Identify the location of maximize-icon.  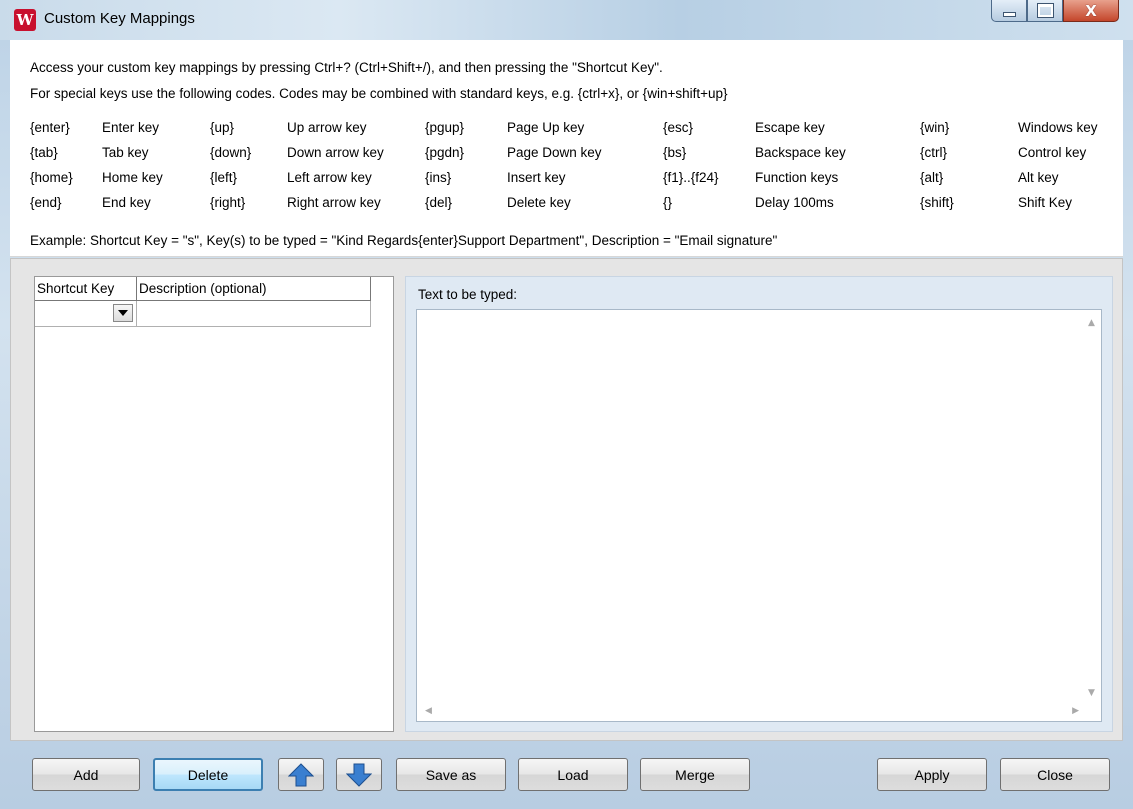
(1045, 10).